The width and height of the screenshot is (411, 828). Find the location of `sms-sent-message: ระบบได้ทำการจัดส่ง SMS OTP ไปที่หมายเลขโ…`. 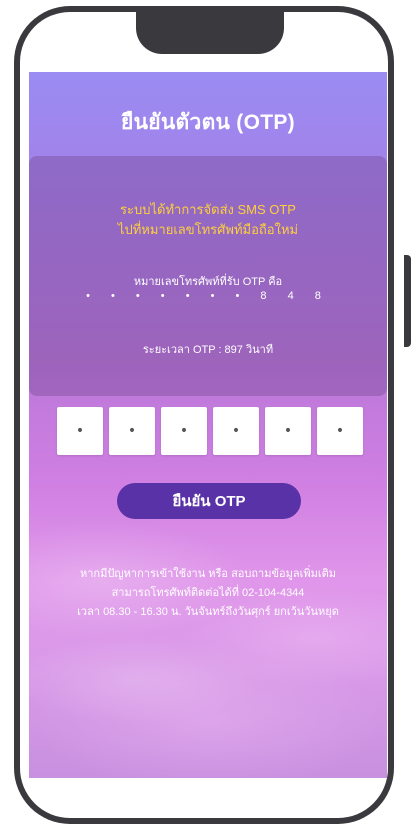

sms-sent-message: ระบบได้ทำการจัดส่ง SMS OTP ไปที่หมายเลขโ… is located at coordinates (208, 220).